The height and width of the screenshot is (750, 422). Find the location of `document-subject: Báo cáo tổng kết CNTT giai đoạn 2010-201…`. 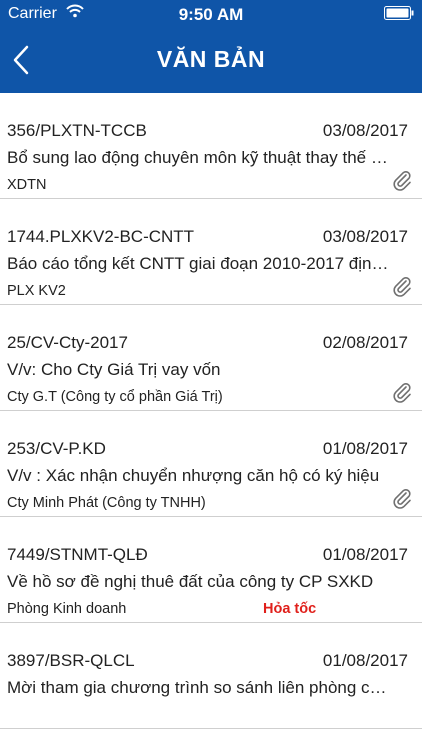

document-subject: Báo cáo tổng kết CNTT giai đoạn 2010-201… is located at coordinates (198, 263).